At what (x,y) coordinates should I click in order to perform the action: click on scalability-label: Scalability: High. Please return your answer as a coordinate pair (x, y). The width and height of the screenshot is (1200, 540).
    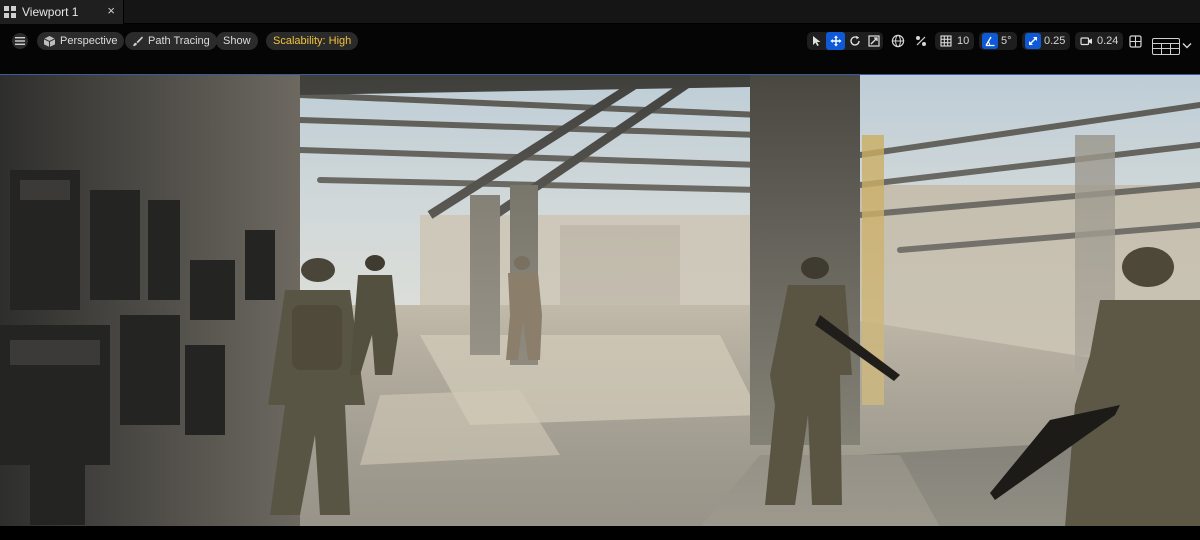
    Looking at the image, I should click on (312, 41).